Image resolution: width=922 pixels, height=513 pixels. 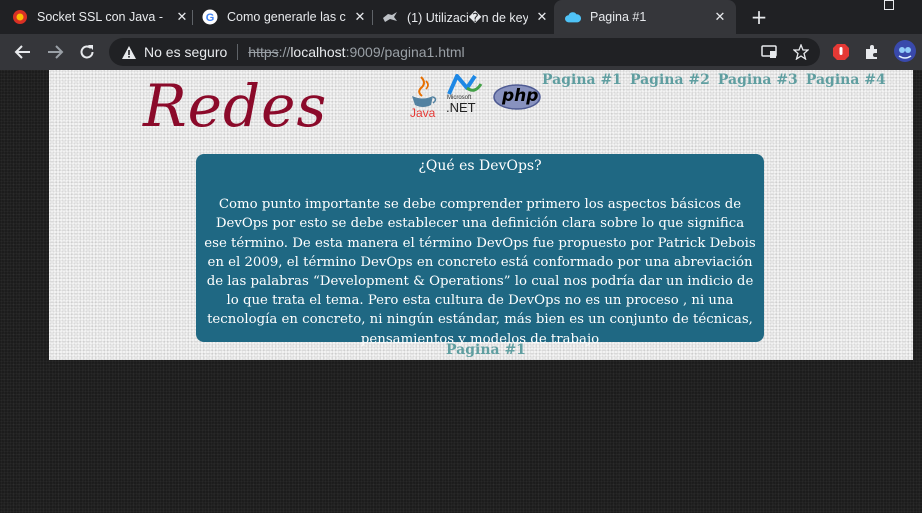 I want to click on php-logo-label: php, so click(x=520, y=96).